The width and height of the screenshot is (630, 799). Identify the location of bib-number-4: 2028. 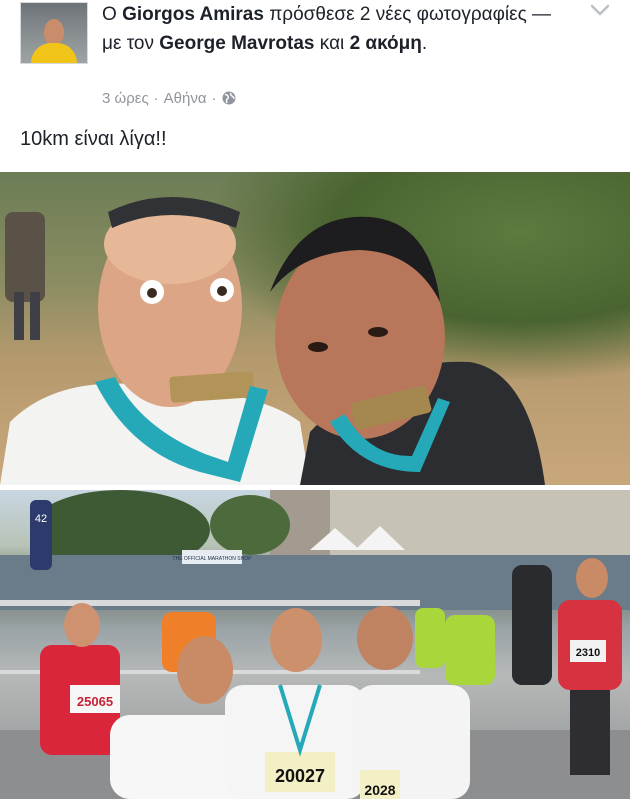
(379, 790).